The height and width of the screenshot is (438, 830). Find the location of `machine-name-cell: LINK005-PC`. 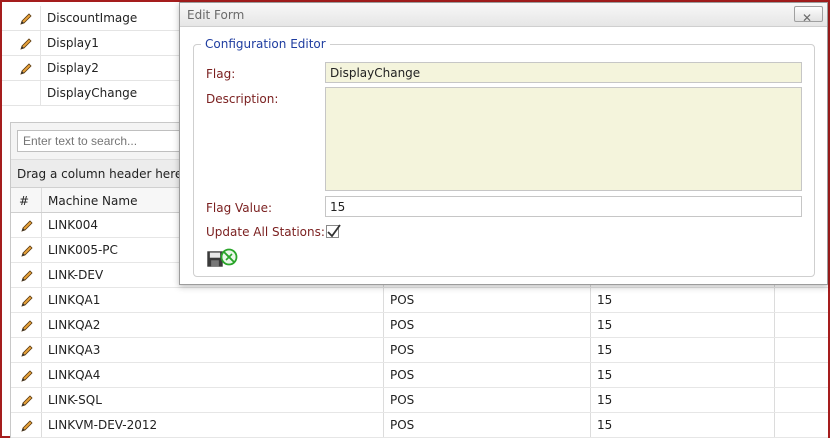

machine-name-cell: LINK005-PC is located at coordinates (83, 250).